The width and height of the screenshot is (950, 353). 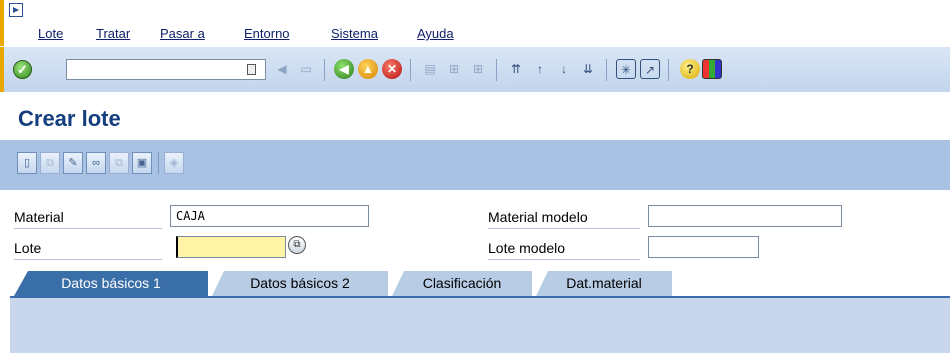 I want to click on tab-datos-basicos-2: Datos básicos 2, so click(x=300, y=283).